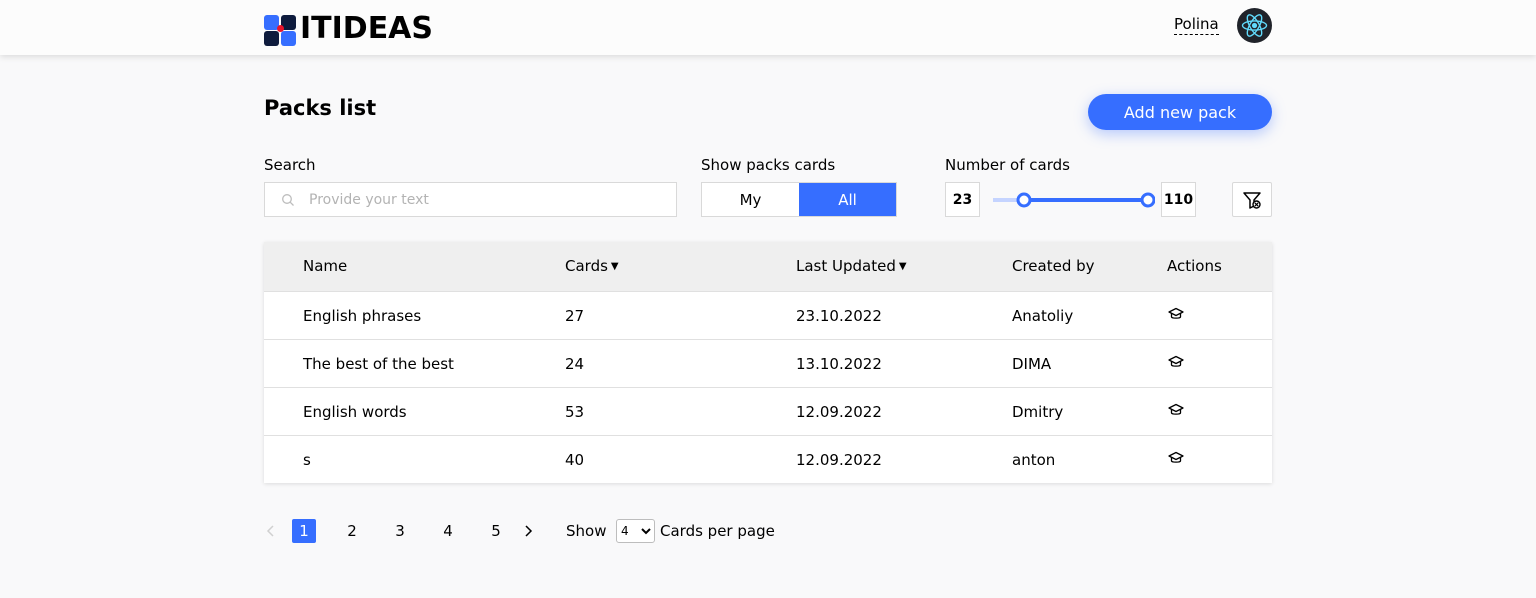 The height and width of the screenshot is (598, 1536). What do you see at coordinates (290, 165) in the screenshot?
I see `search-label: Search` at bounding box center [290, 165].